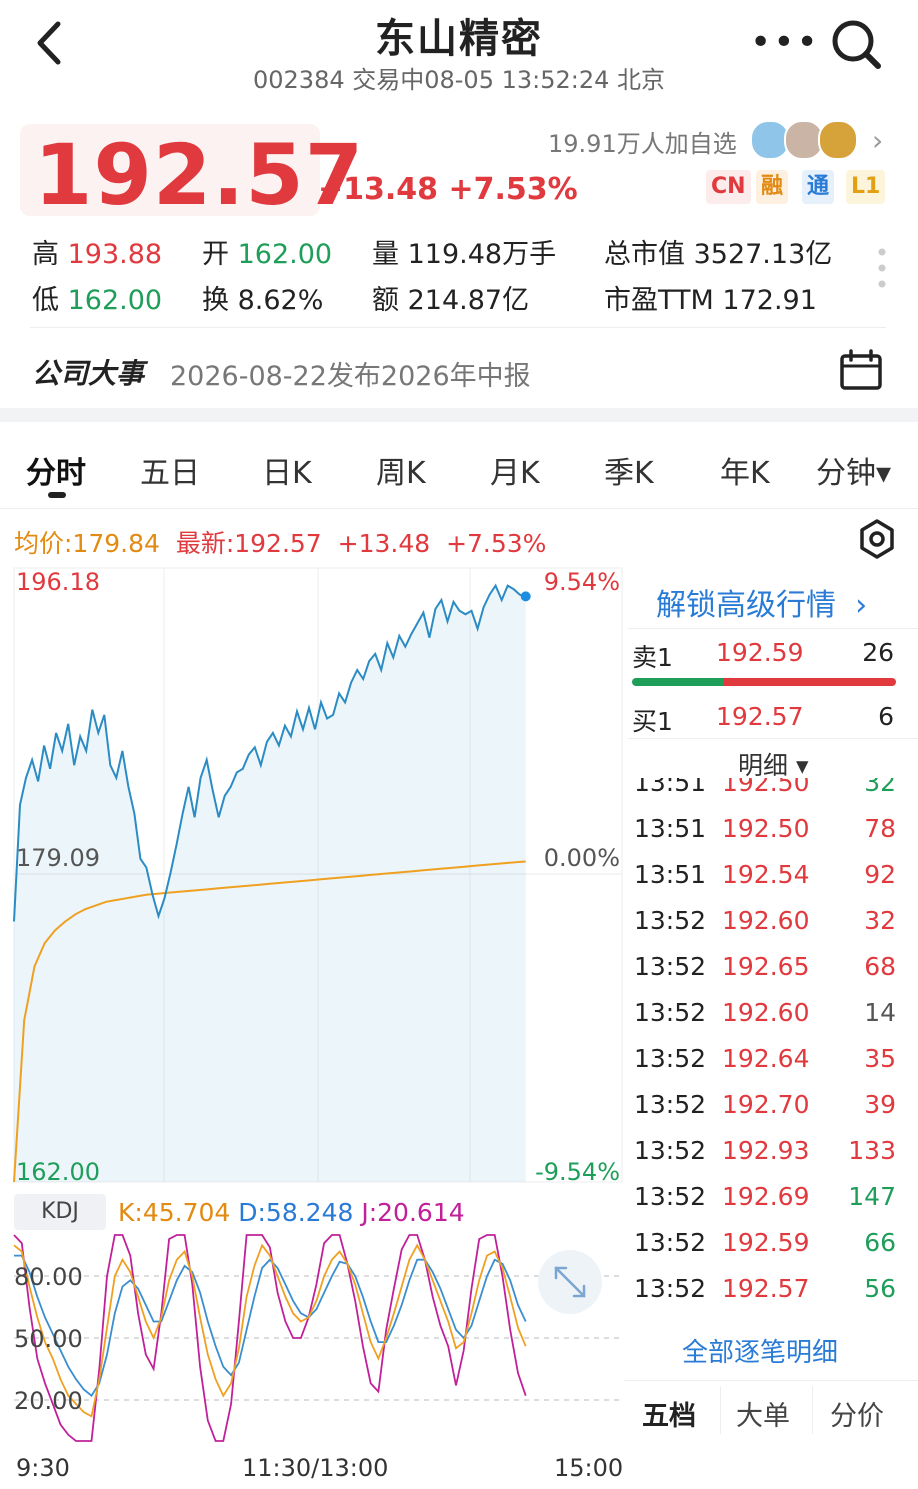  I want to click on stat-high: 高 193.88, so click(97, 254).